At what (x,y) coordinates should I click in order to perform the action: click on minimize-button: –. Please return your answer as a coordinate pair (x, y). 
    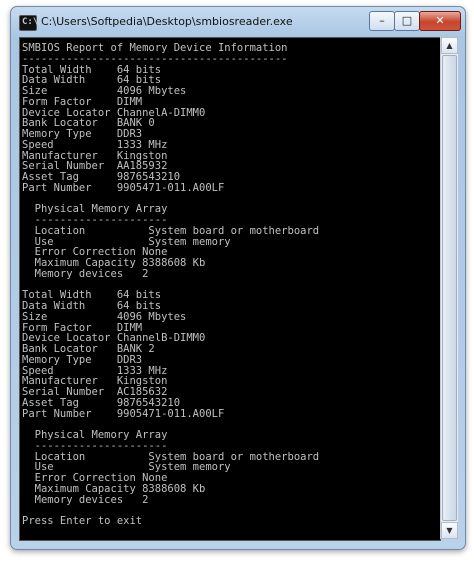
    Looking at the image, I should click on (382, 21).